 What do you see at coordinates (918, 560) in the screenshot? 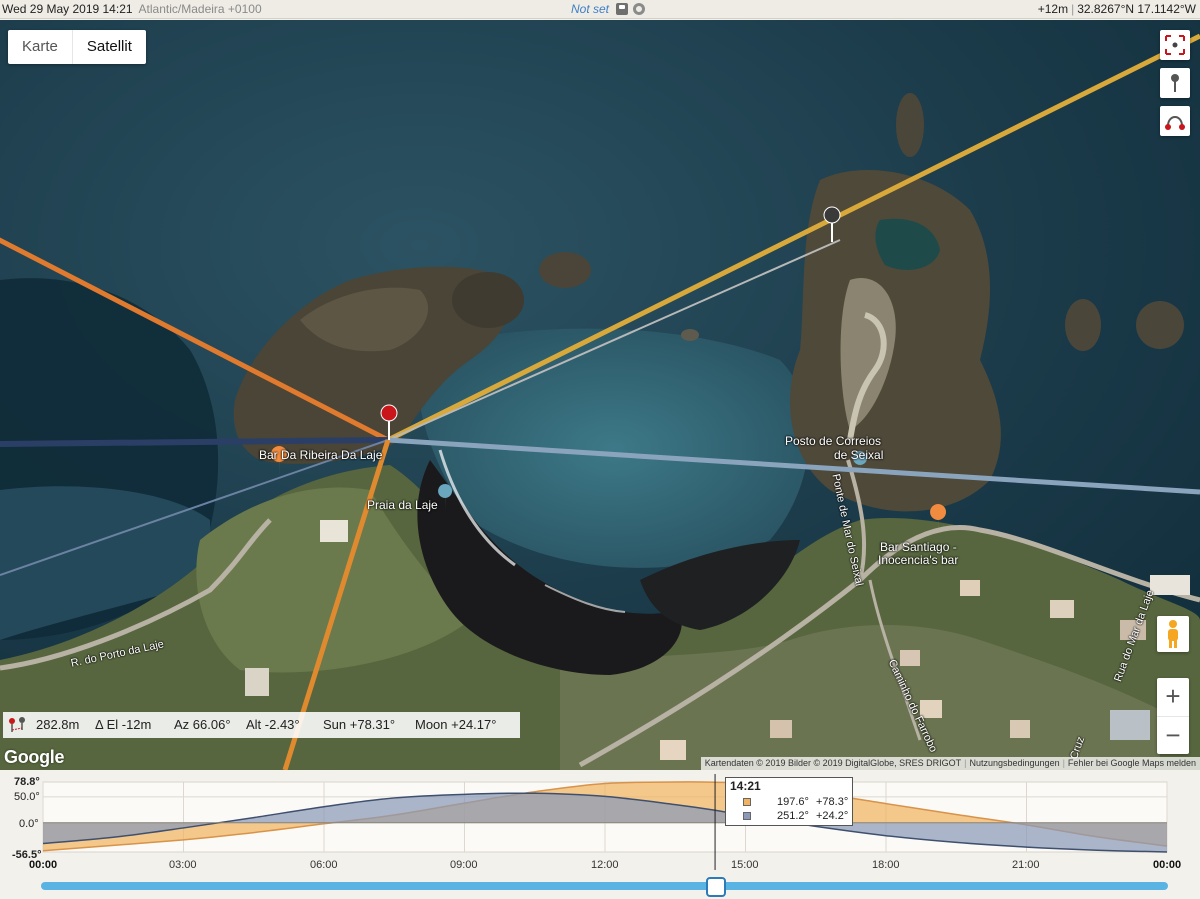
I see `poi-label-bar-santiago-line2: Inocencia's bar` at bounding box center [918, 560].